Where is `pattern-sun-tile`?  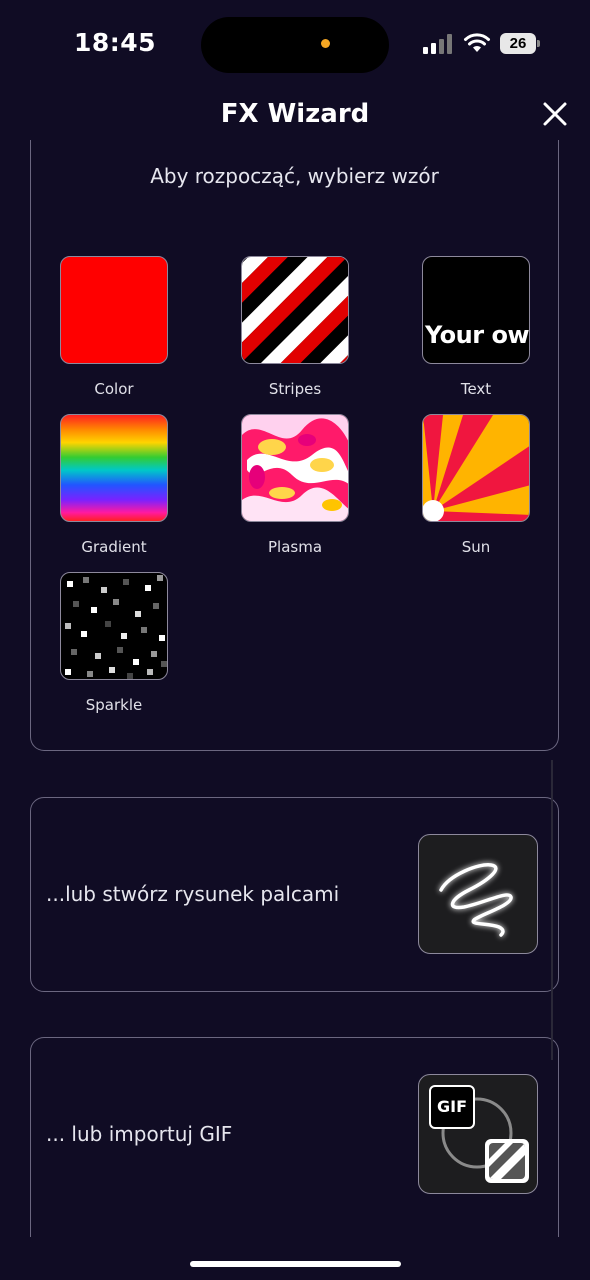
pattern-sun-tile is located at coordinates (476, 468).